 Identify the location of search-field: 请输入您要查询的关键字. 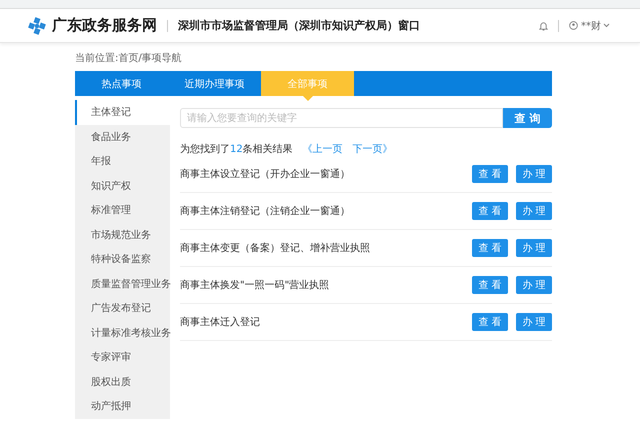
(341, 118).